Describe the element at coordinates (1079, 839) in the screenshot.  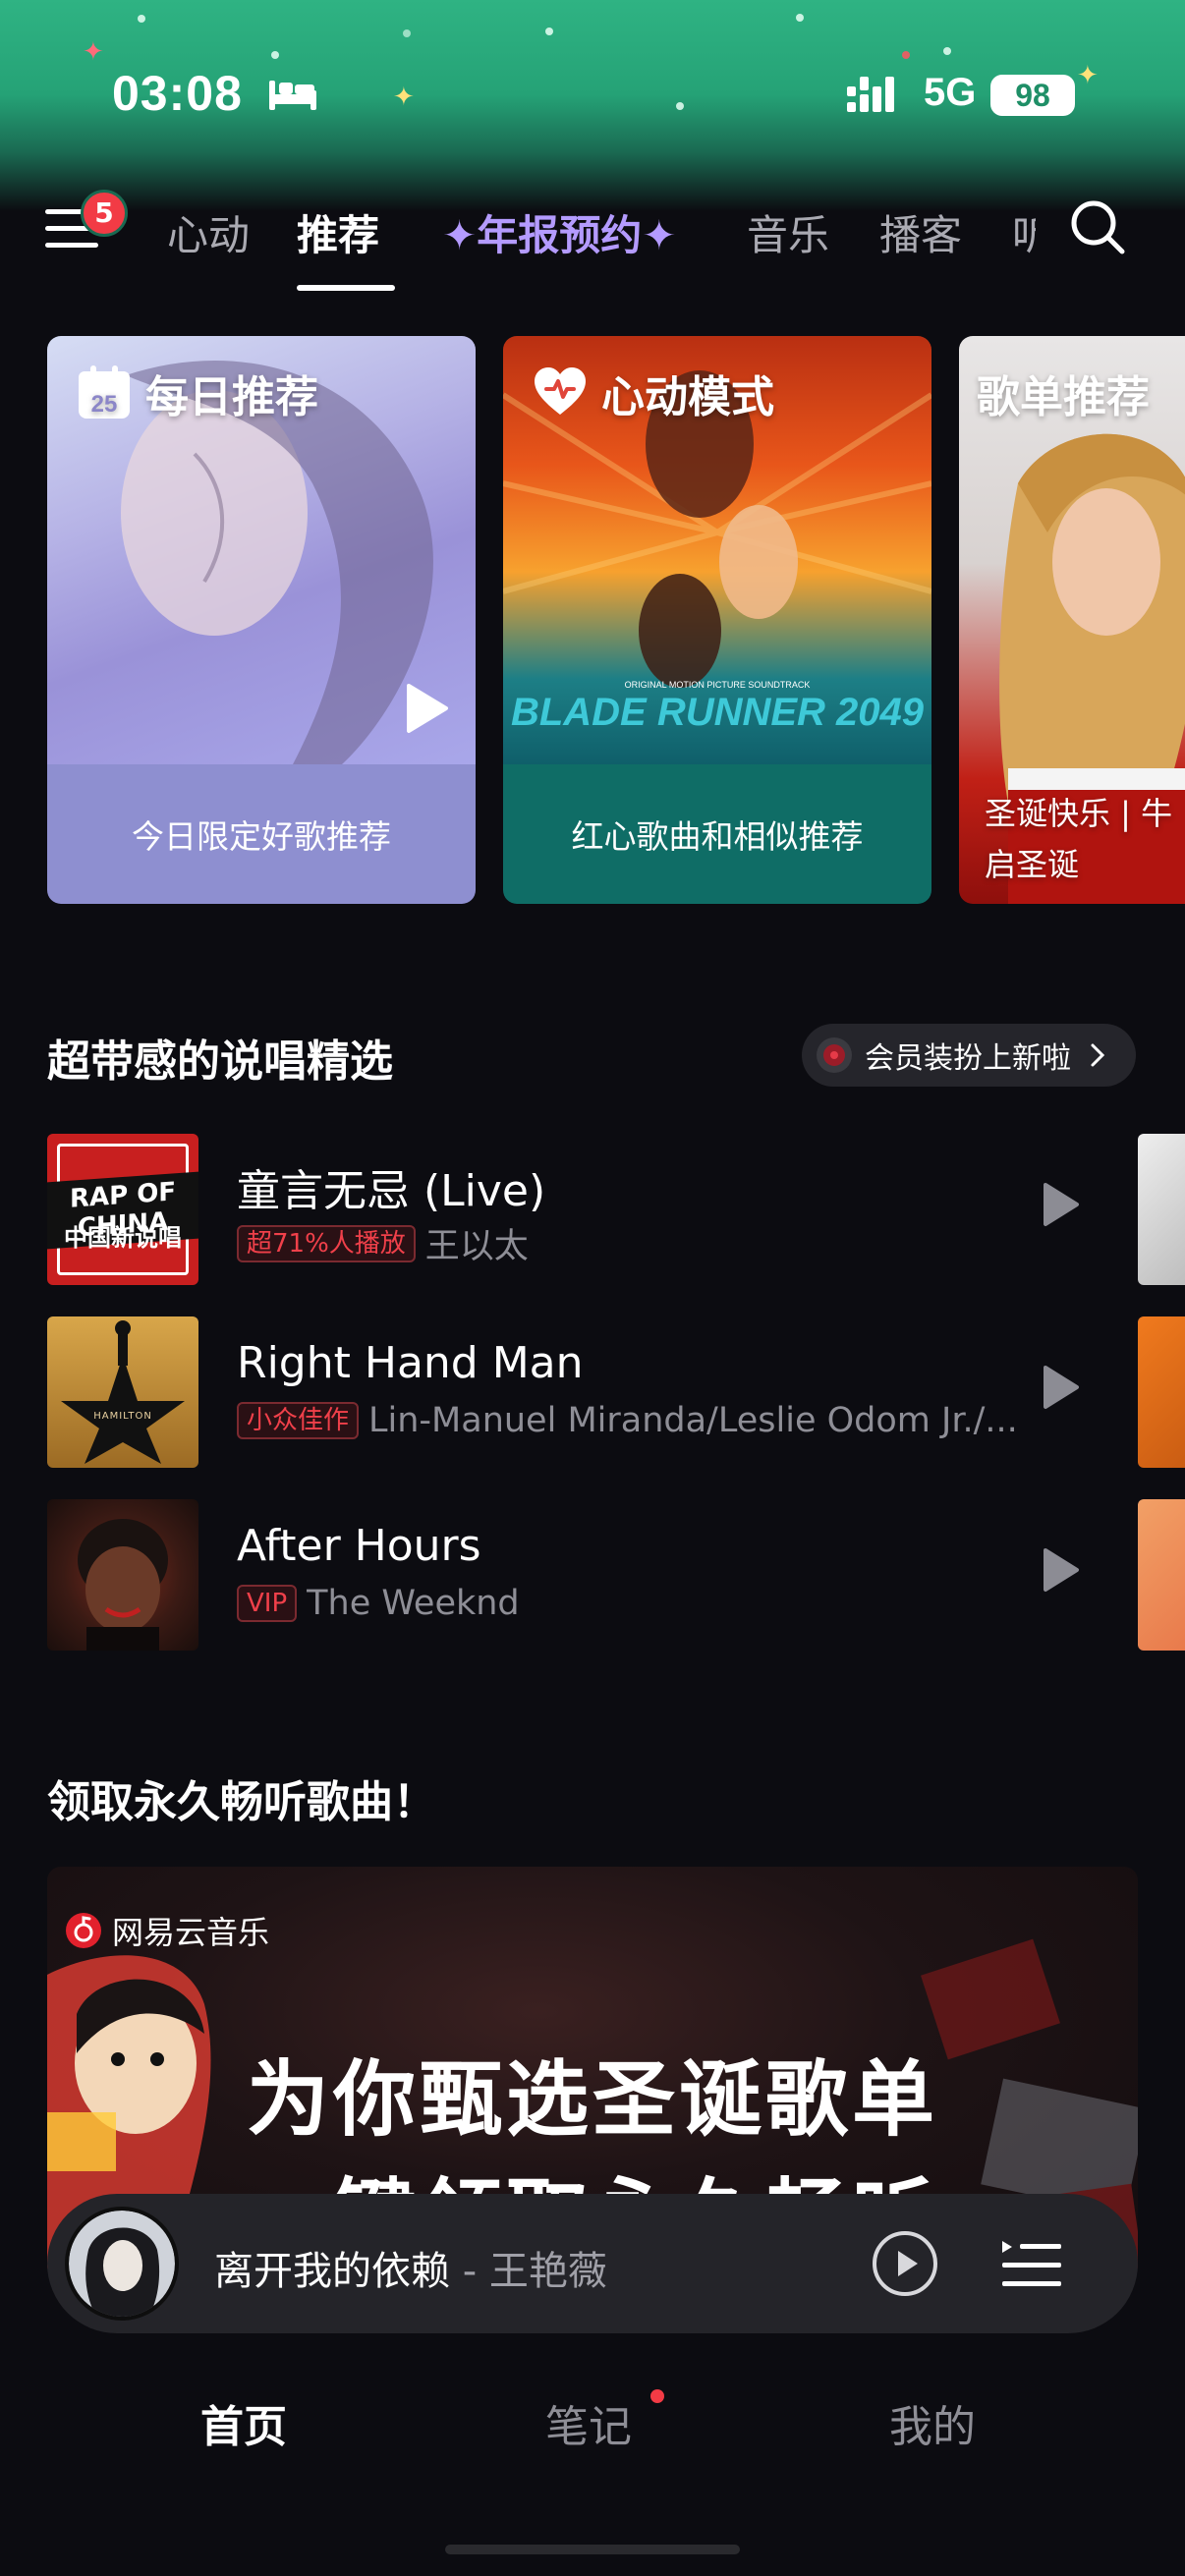
I see `card-caption: 圣诞快乐 | 牛 启圣诞` at that location.